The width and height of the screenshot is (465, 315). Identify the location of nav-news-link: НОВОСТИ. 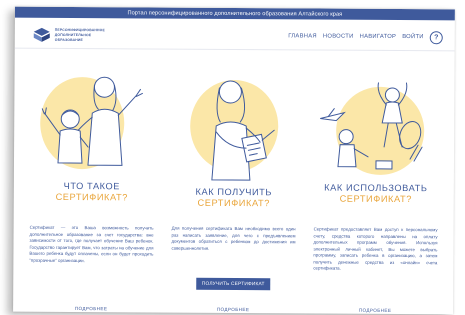
(338, 37).